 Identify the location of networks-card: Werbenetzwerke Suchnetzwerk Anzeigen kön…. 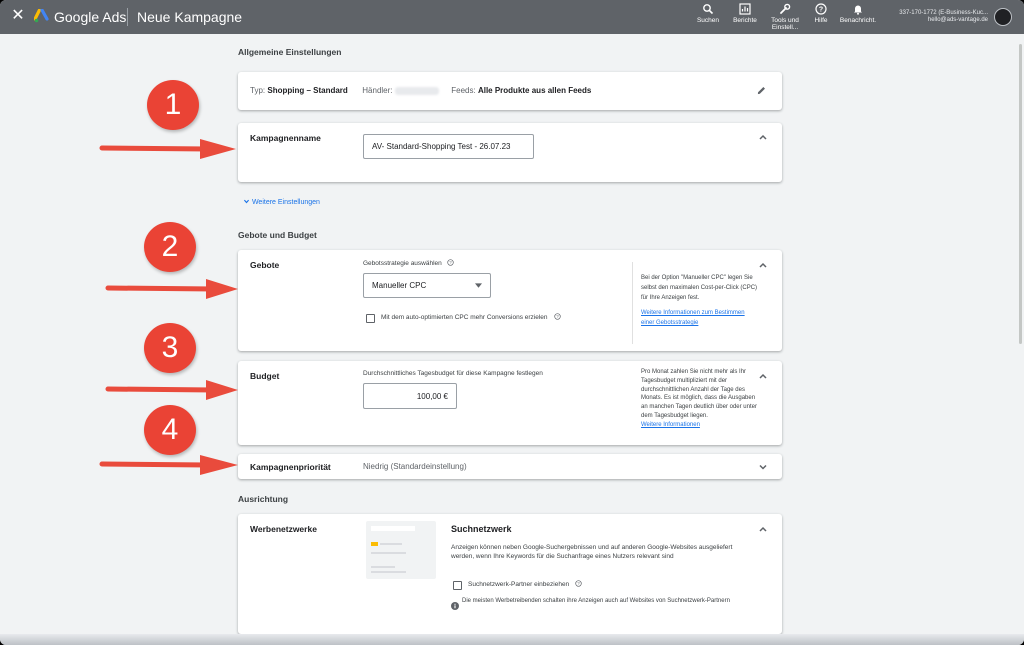
(510, 574).